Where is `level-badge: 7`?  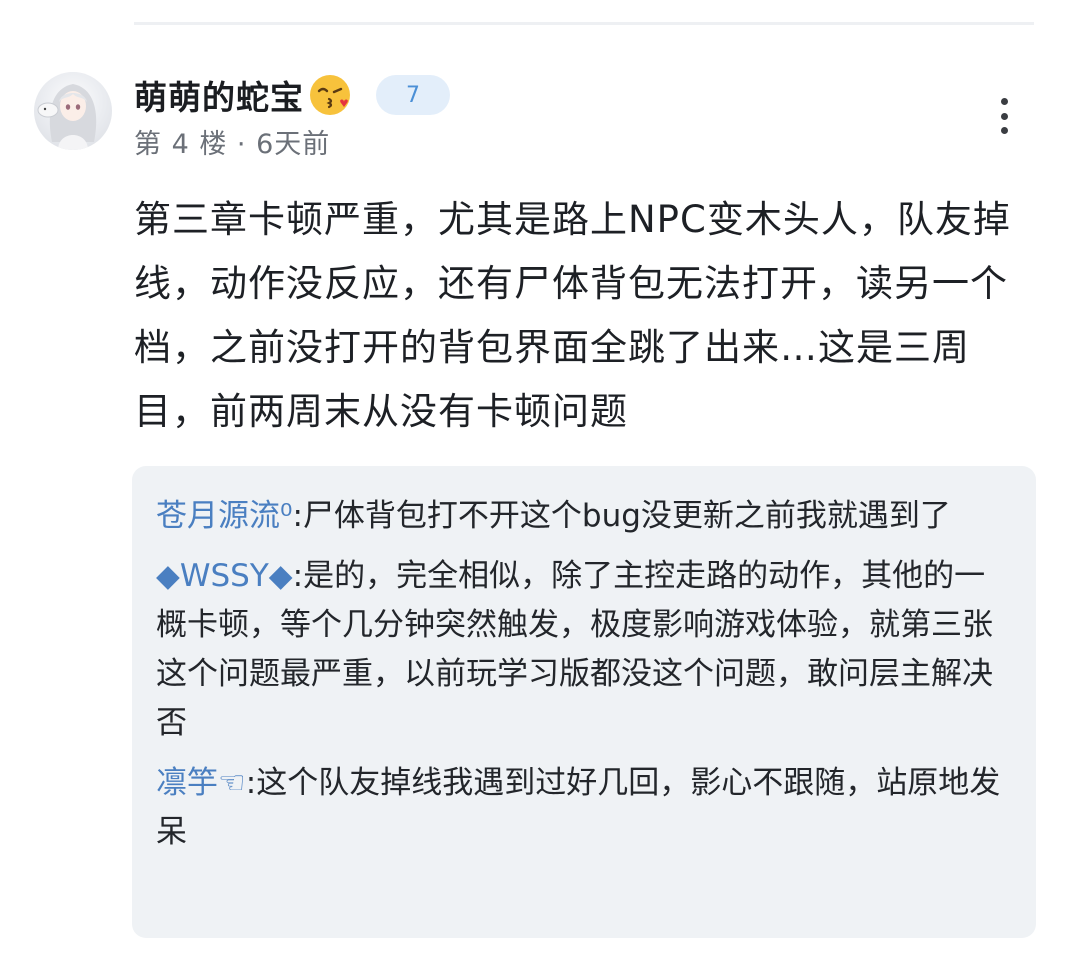
level-badge: 7 is located at coordinates (413, 95).